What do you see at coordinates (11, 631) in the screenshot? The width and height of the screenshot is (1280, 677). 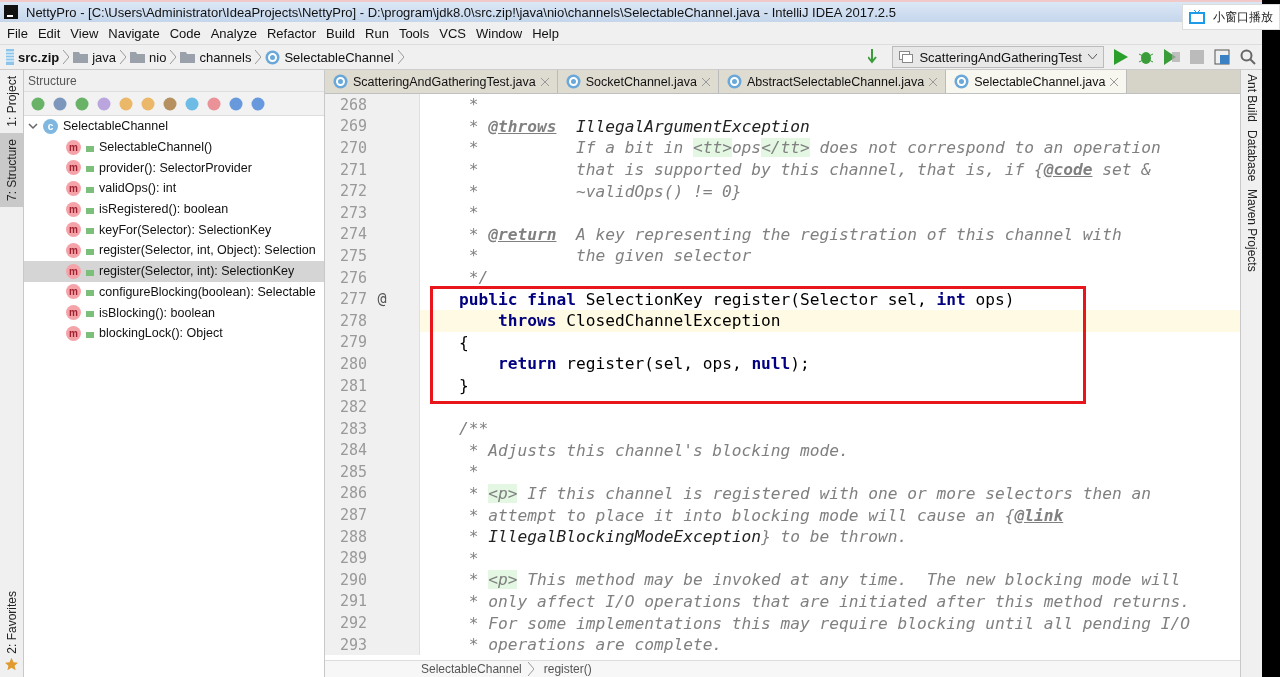 I see `tool-window-tab: 2: Favorites` at bounding box center [11, 631].